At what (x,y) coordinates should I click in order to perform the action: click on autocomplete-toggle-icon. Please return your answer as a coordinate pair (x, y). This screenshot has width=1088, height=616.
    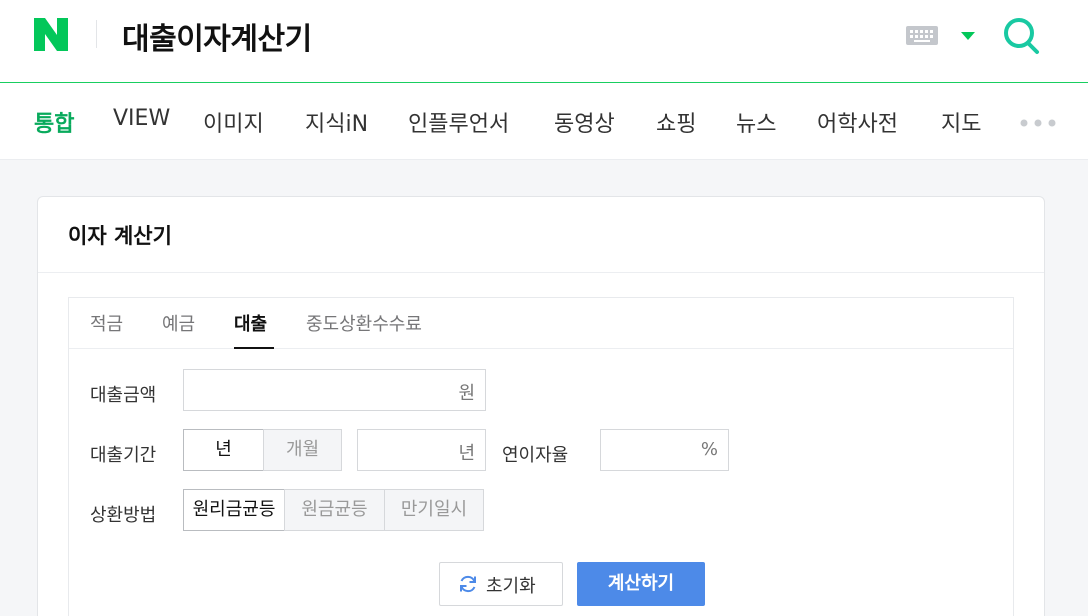
    Looking at the image, I should click on (968, 36).